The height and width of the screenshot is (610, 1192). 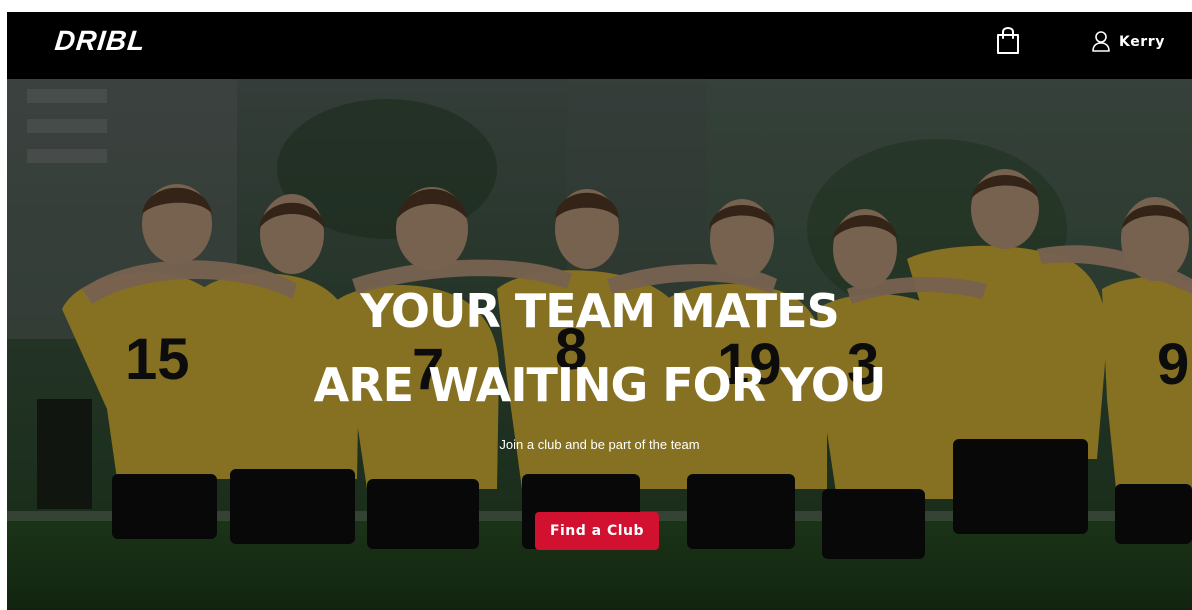 What do you see at coordinates (1101, 42) in the screenshot?
I see `user-icon` at bounding box center [1101, 42].